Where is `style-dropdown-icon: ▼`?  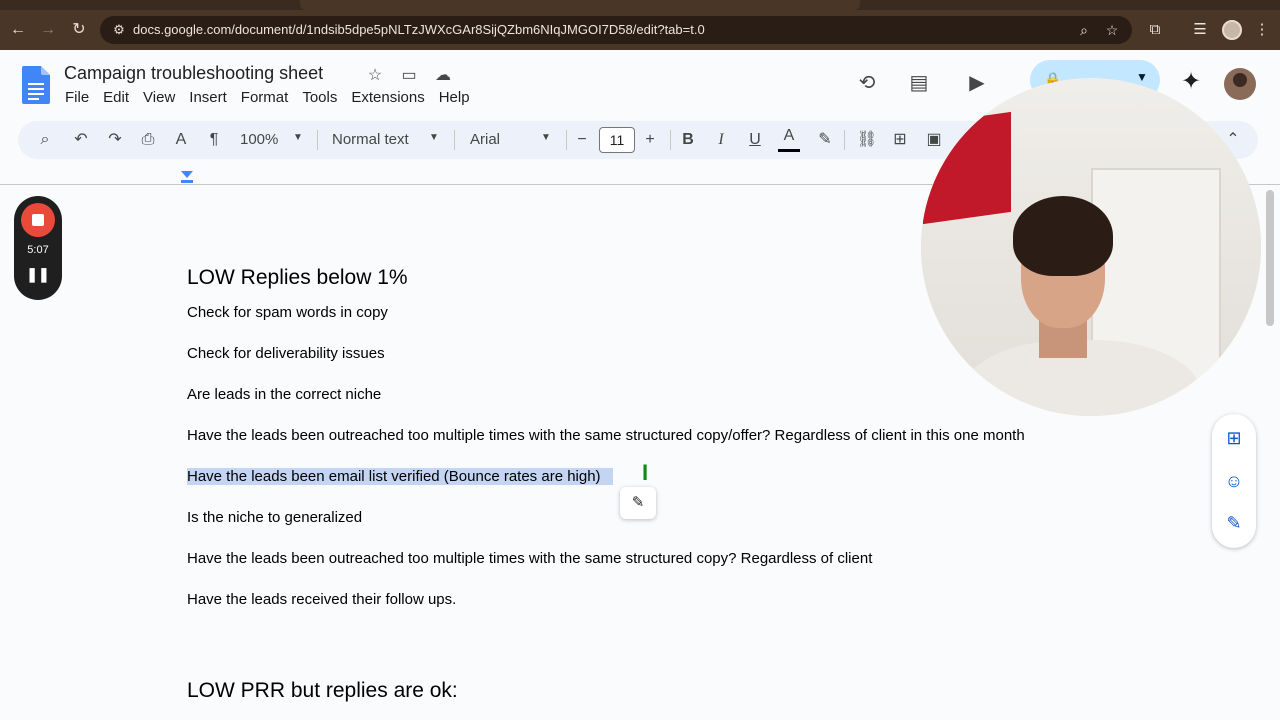
style-dropdown-icon: ▼ is located at coordinates (434, 137).